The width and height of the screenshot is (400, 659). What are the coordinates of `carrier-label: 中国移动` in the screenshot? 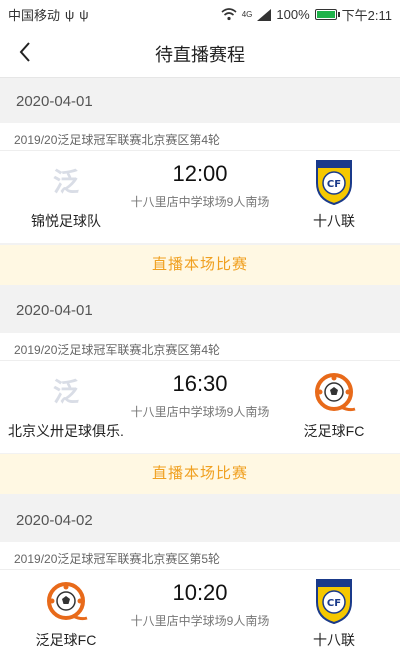 It's located at (34, 15).